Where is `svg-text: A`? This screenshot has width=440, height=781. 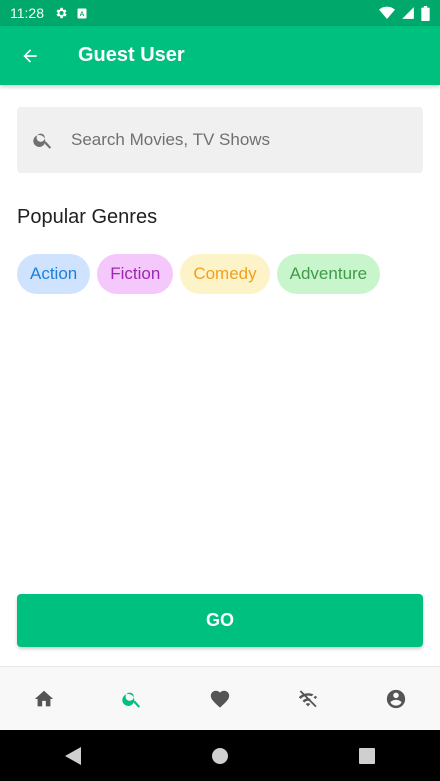
svg-text: A is located at coordinates (82, 14).